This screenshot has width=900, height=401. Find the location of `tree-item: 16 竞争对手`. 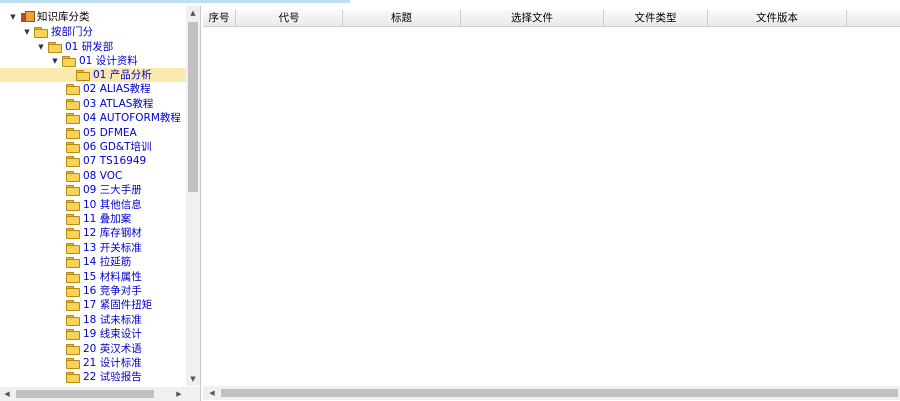

tree-item: 16 竞争对手 is located at coordinates (103, 291).